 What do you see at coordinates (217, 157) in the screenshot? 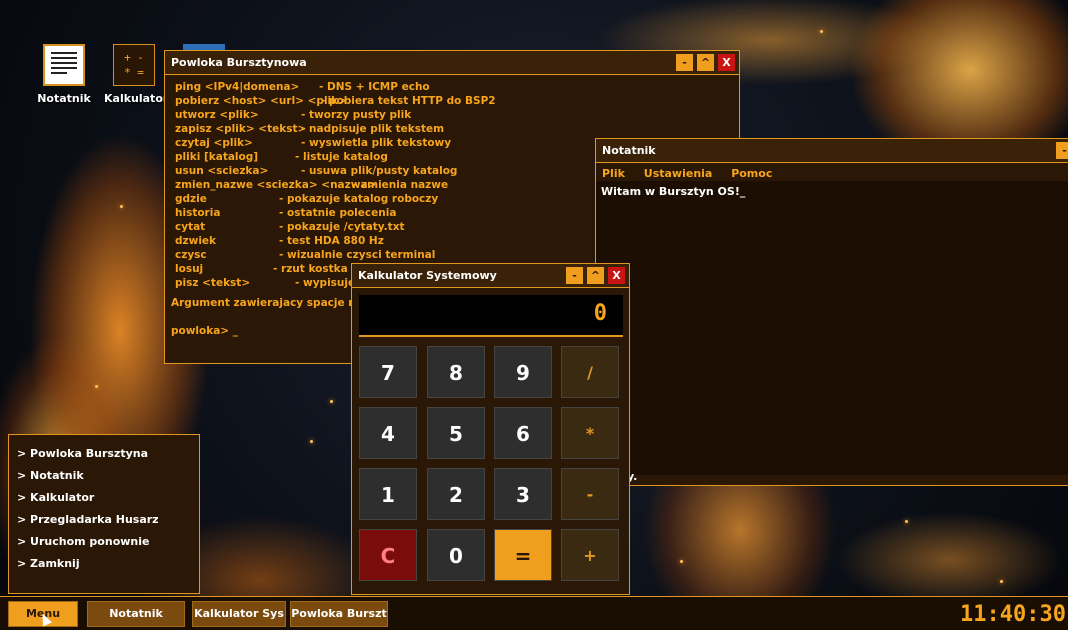
I see `shell-cmd: pliki [katalog]` at bounding box center [217, 157].